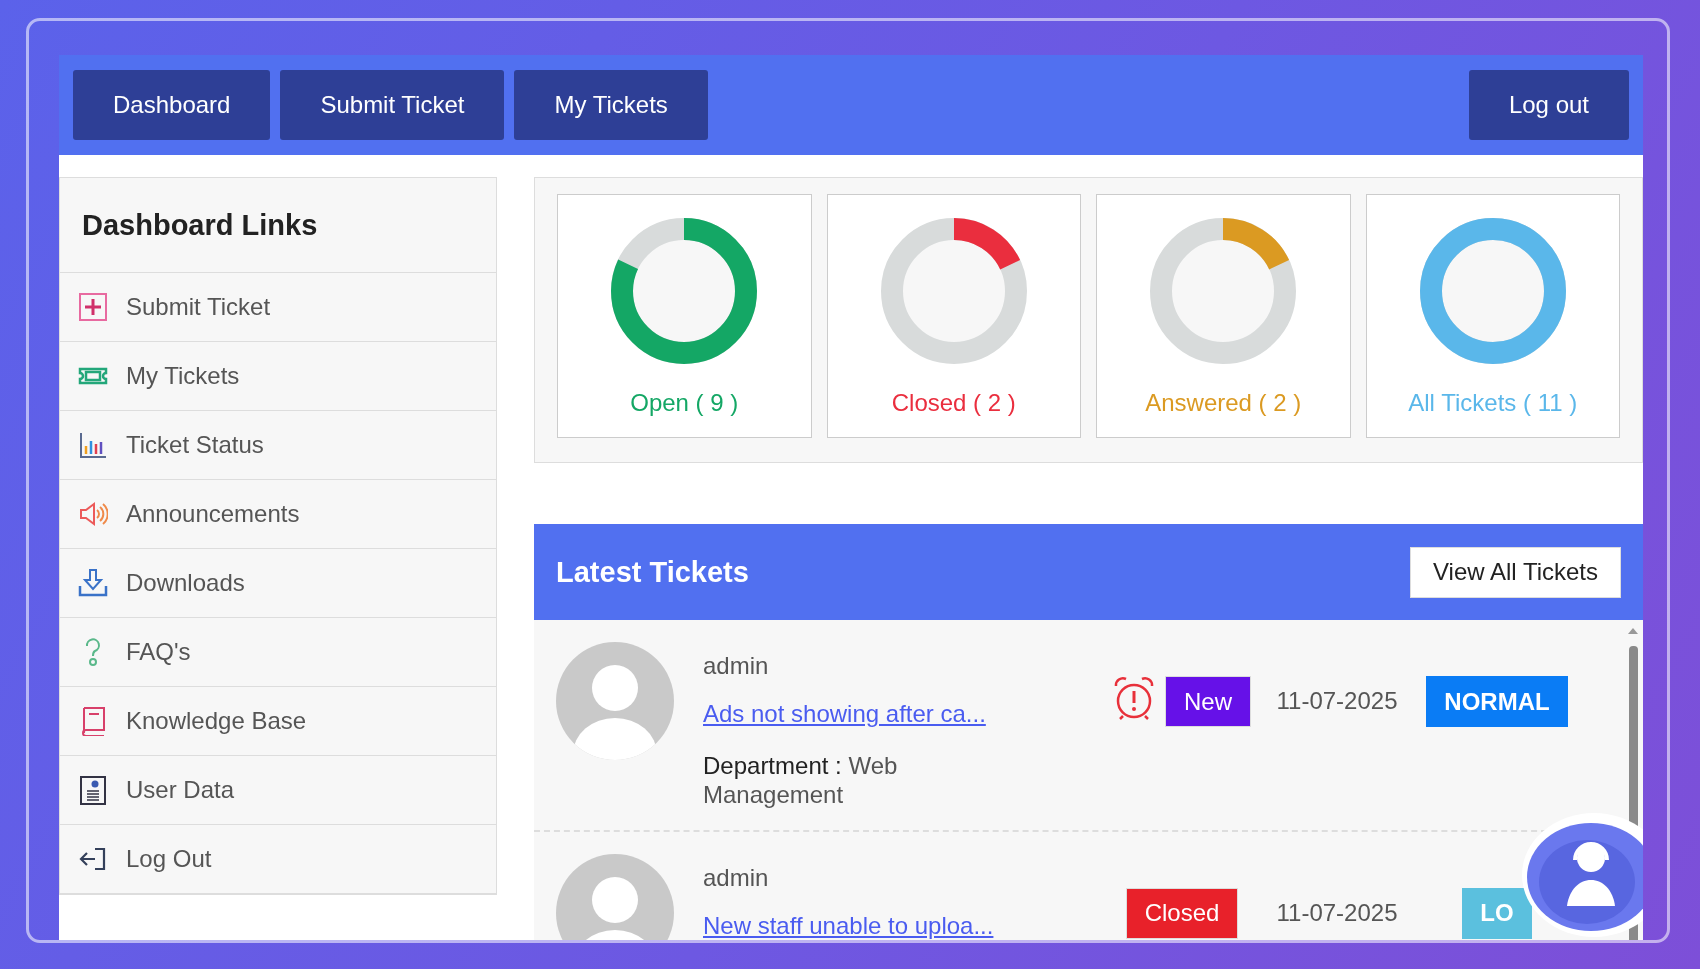 The image size is (1700, 969). What do you see at coordinates (278, 859) in the screenshot?
I see `sidebar-item: Log Out` at bounding box center [278, 859].